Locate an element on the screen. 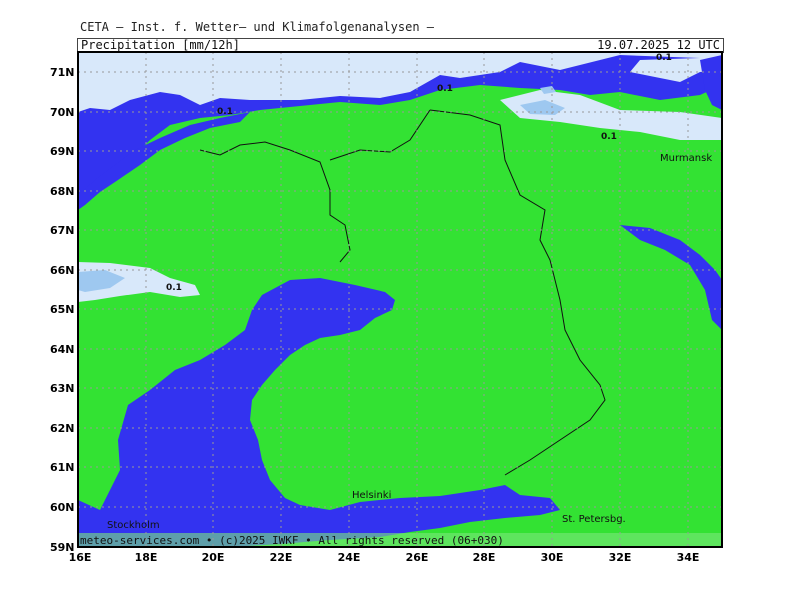  lon-label: 28E is located at coordinates (484, 557).